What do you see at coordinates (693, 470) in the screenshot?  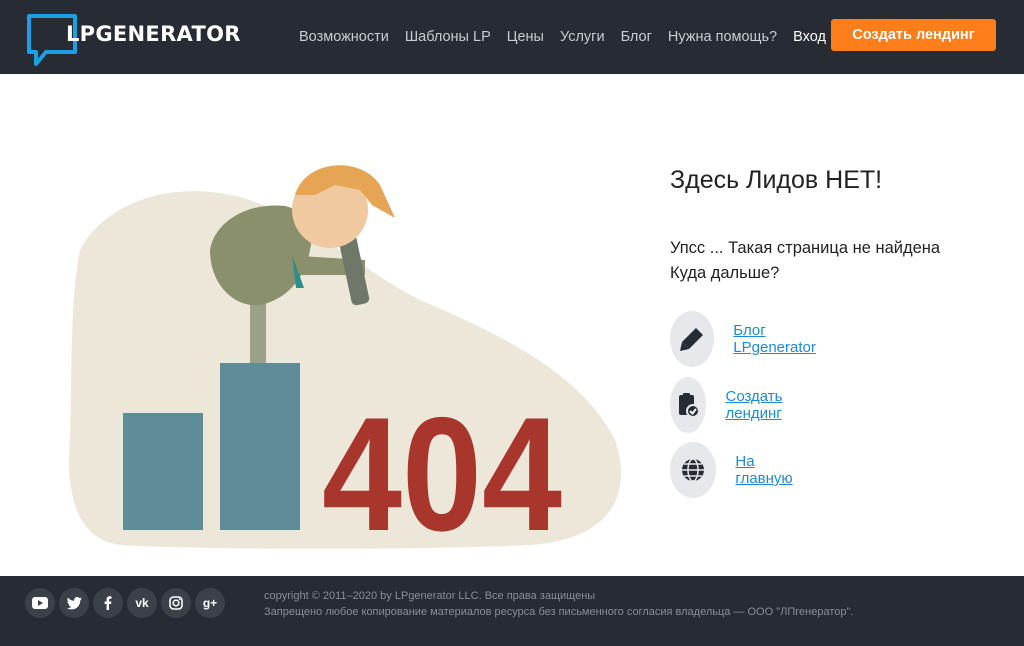 I see `globe-icon` at bounding box center [693, 470].